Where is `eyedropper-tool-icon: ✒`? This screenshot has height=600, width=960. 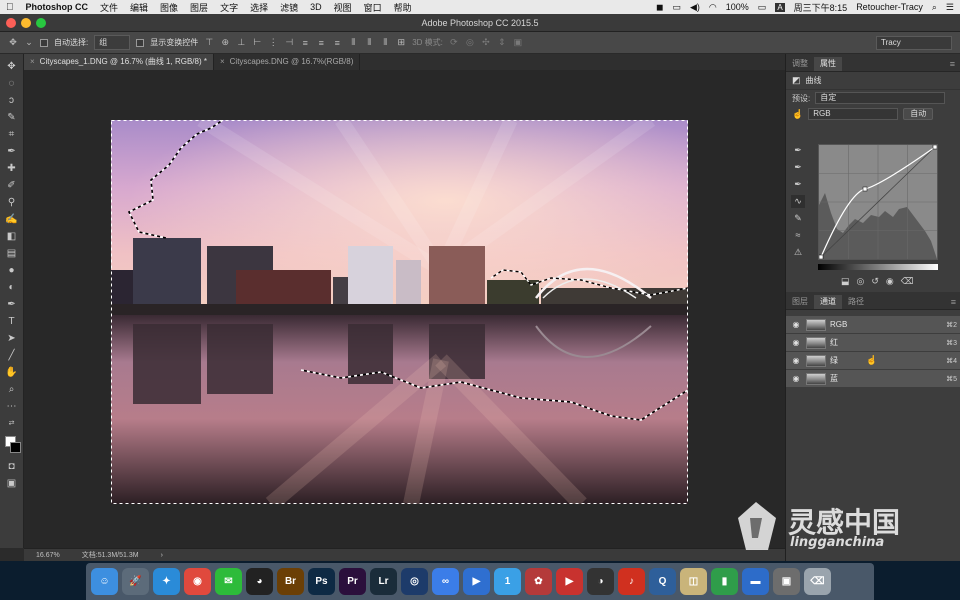 eyedropper-tool-icon: ✒ is located at coordinates (12, 151).